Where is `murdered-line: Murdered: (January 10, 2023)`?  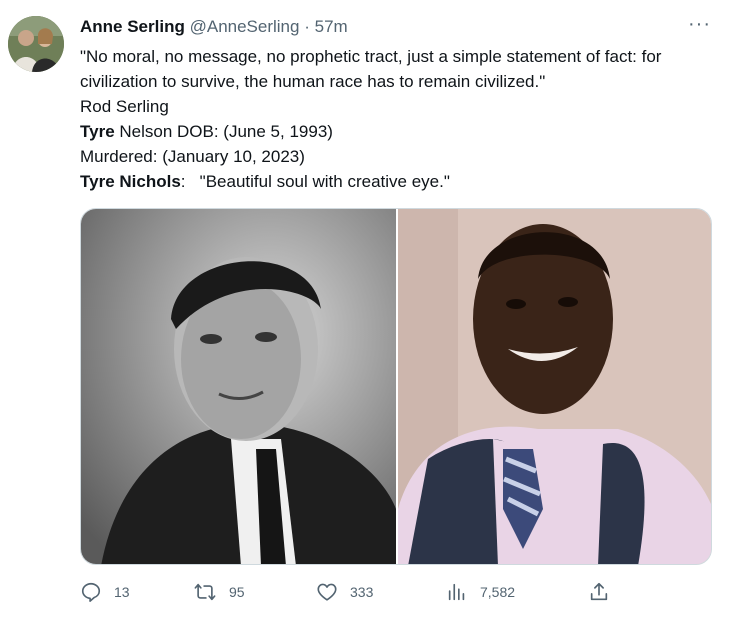
murdered-line: Murdered: (January 10, 2023) is located at coordinates (192, 156).